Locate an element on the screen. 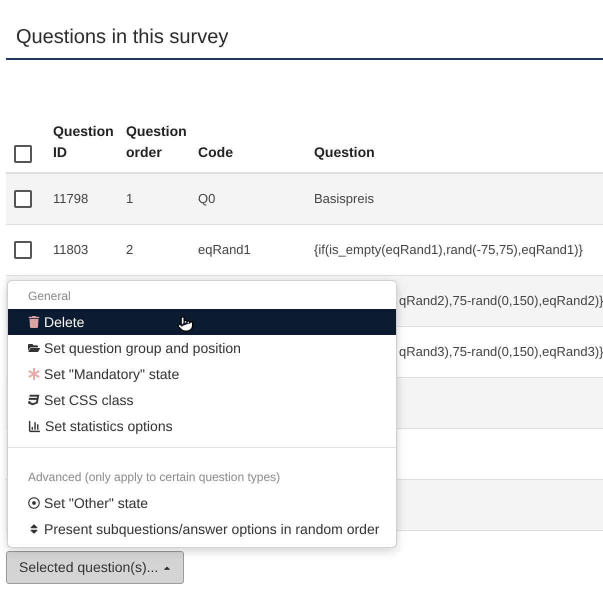  menu-section-header: General is located at coordinates (49, 296).